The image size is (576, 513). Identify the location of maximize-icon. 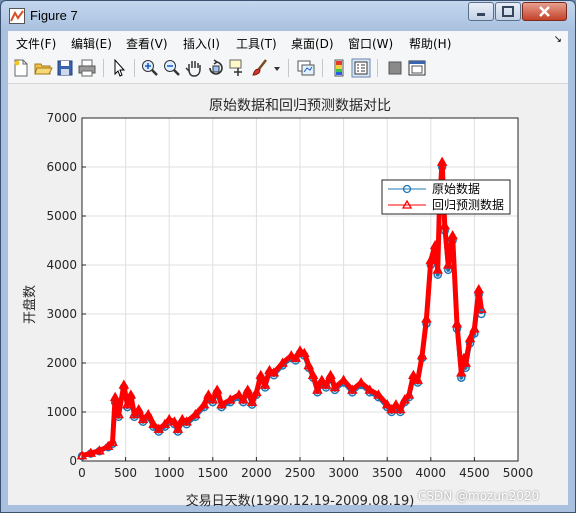
(508, 11).